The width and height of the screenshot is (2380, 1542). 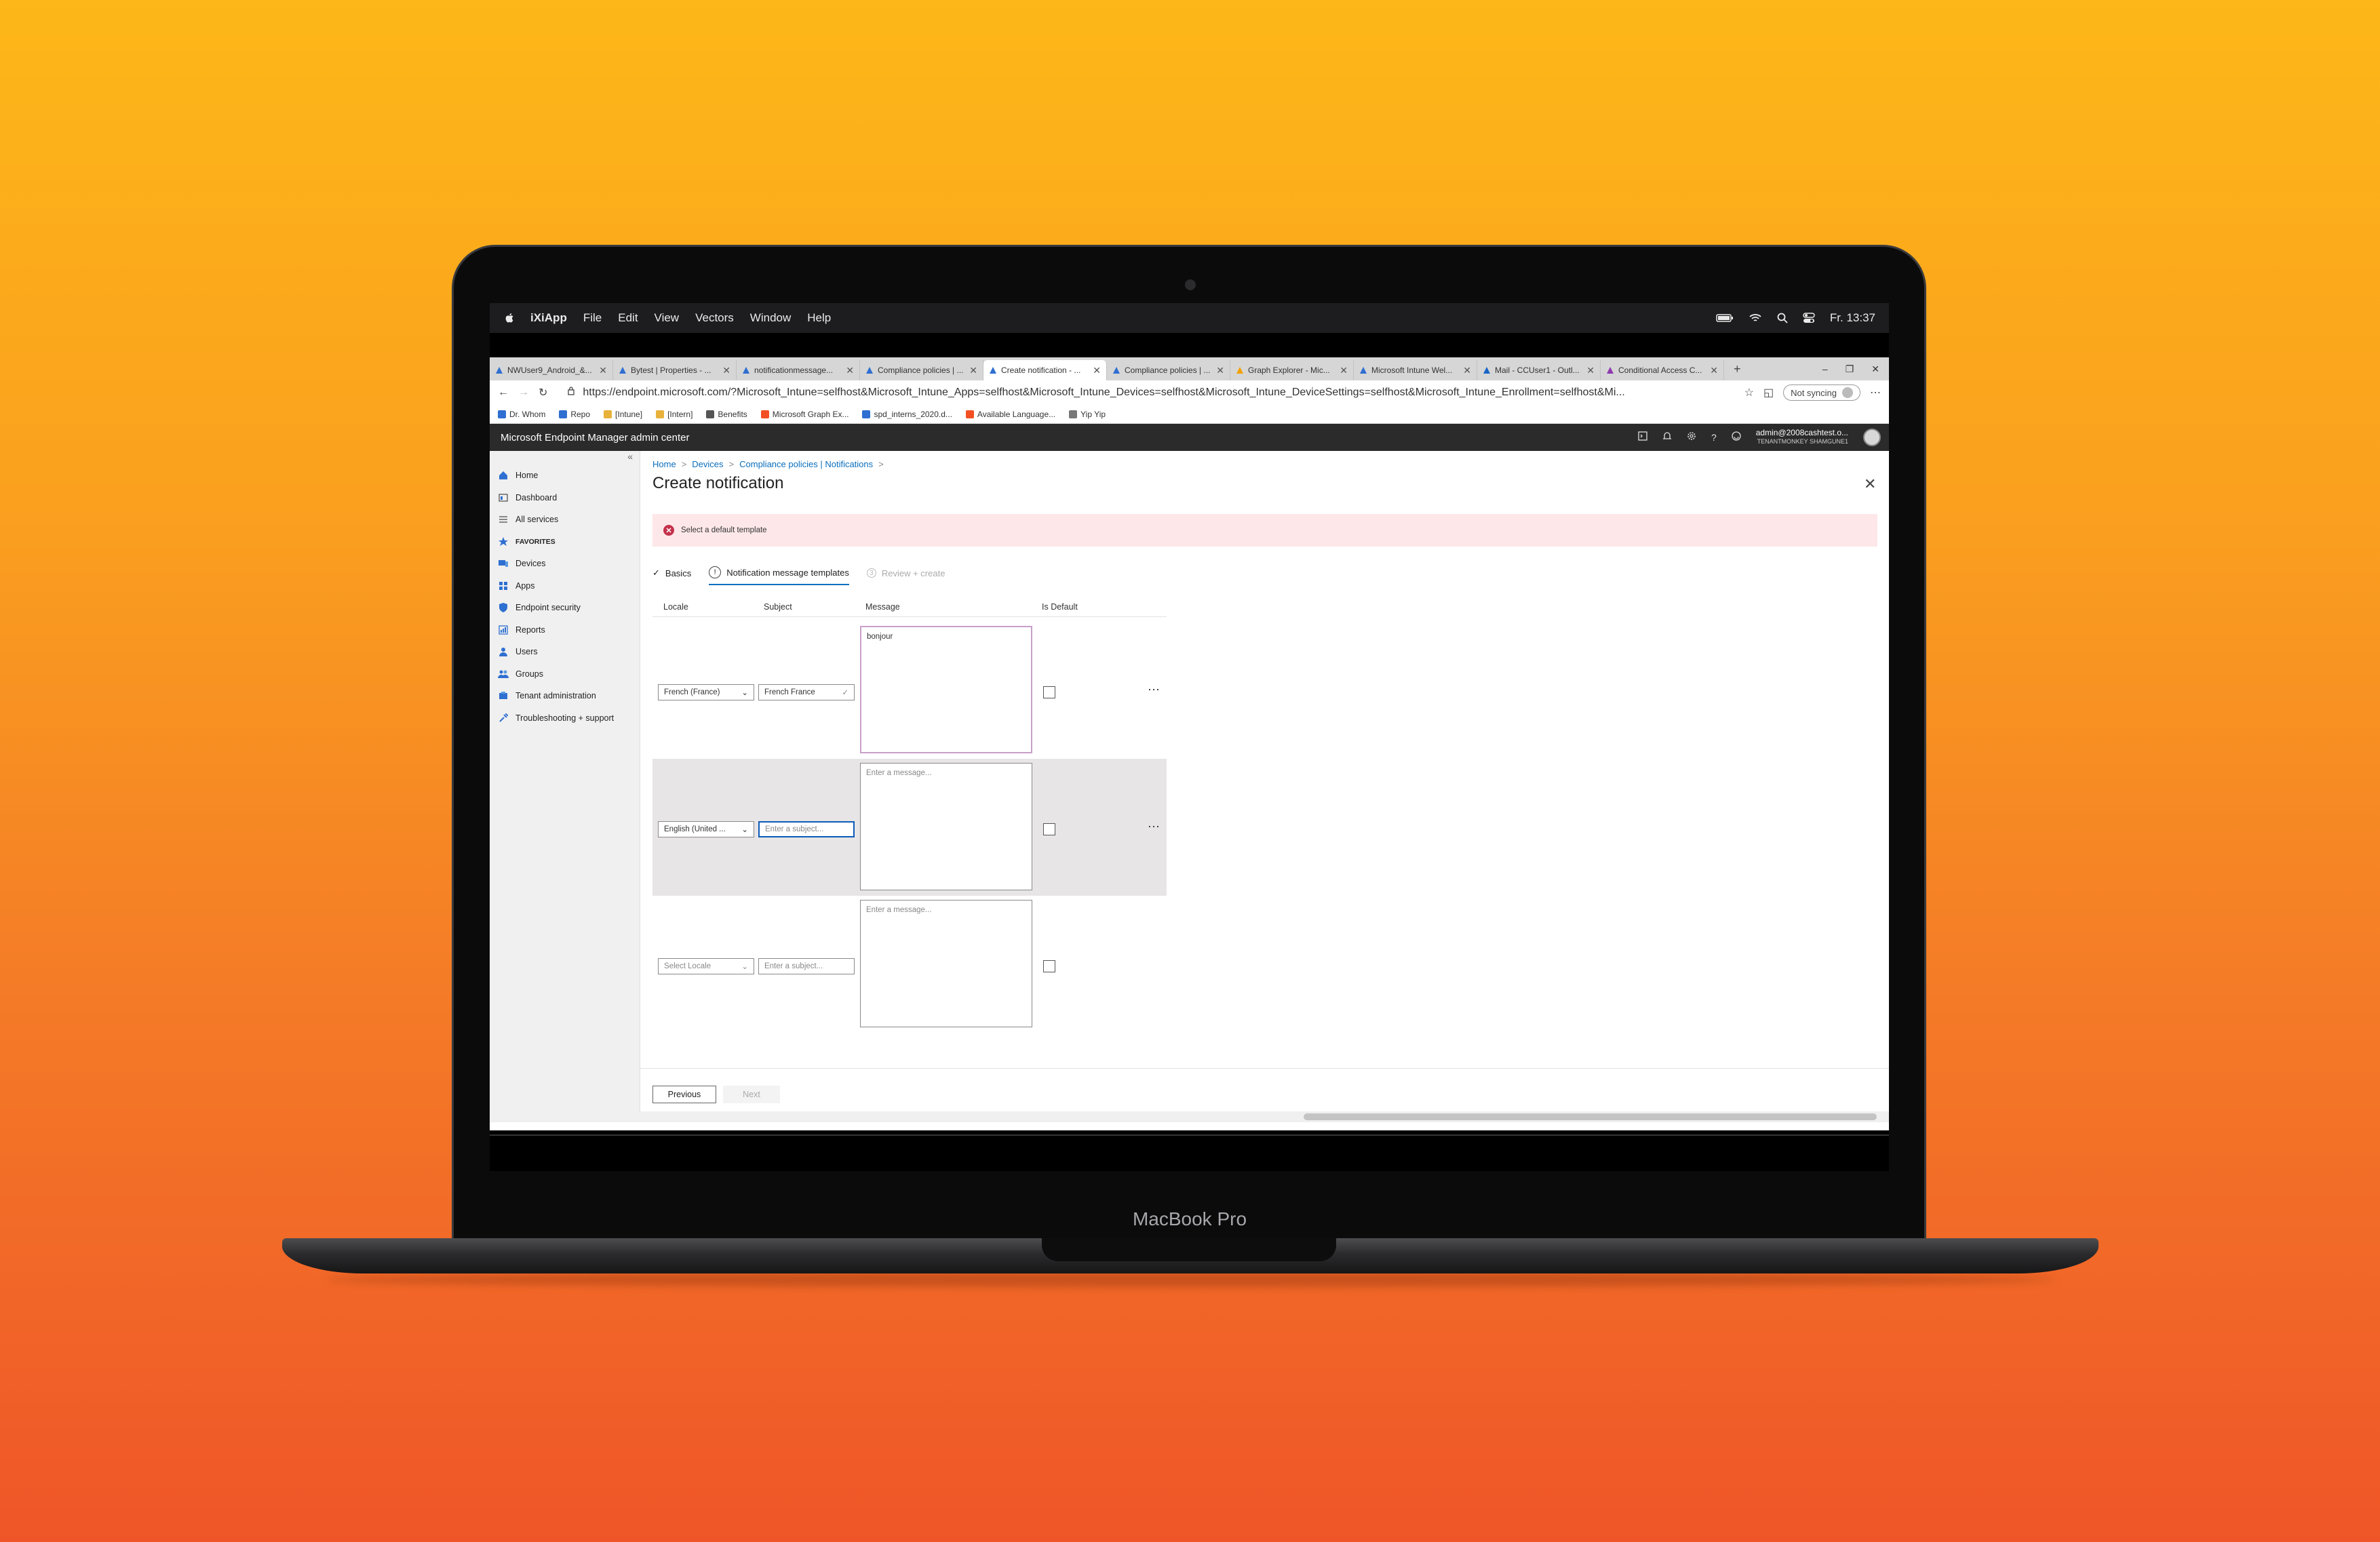 I want to click on sidebar-item-reports: Reports, so click(x=565, y=630).